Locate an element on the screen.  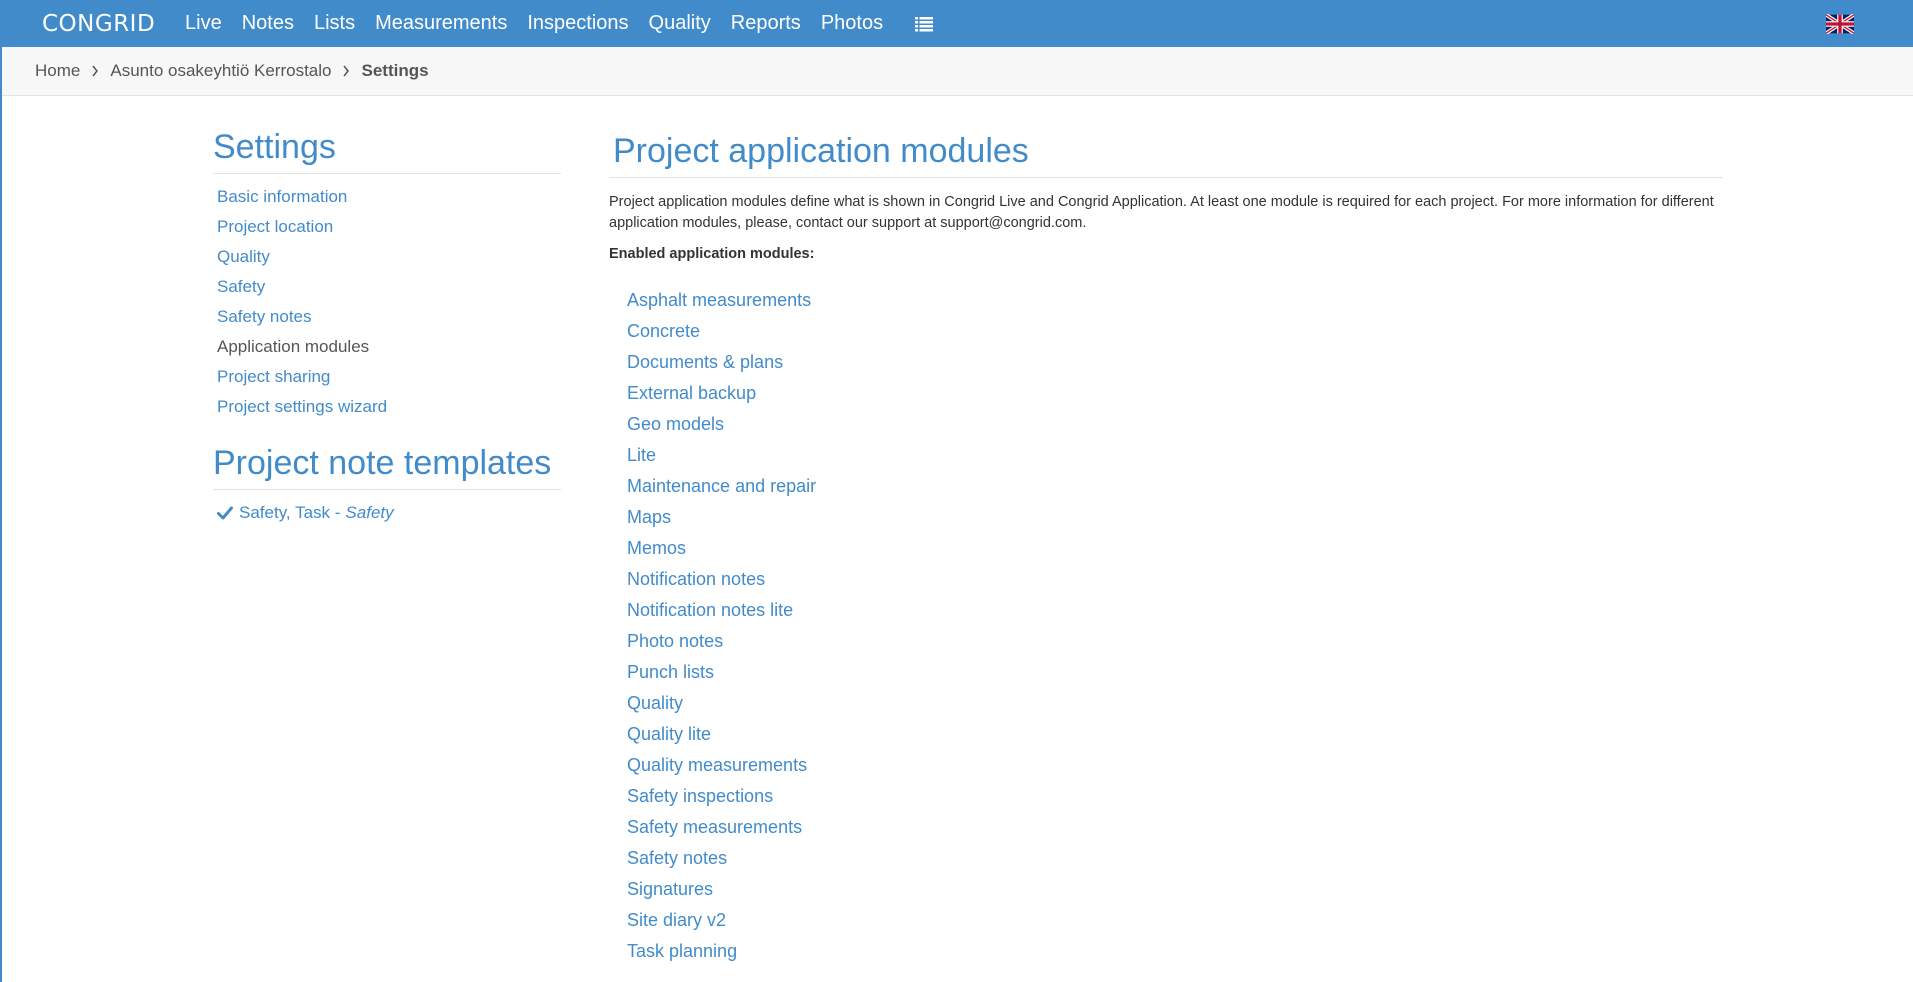
nav-photos: Photos is located at coordinates (852, 23).